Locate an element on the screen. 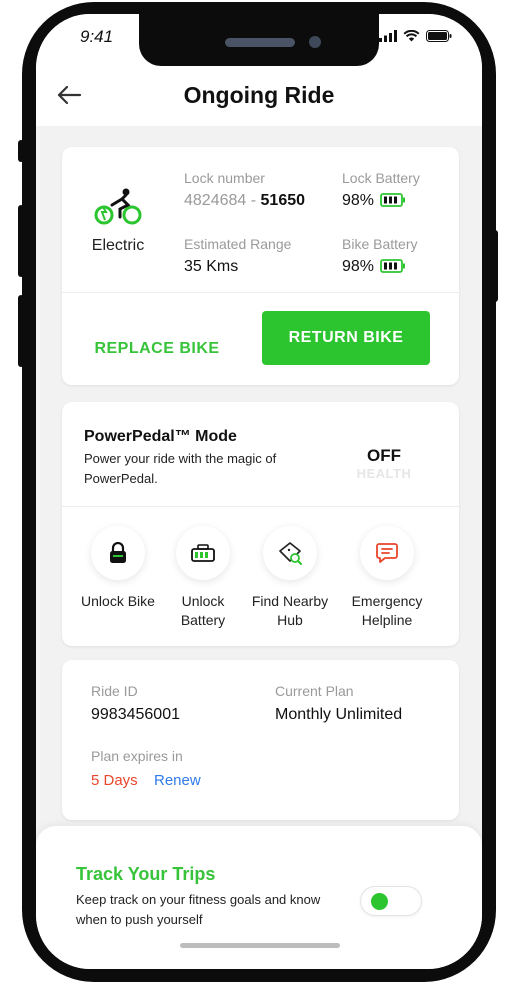 This screenshot has width=517, height=989. range-value: 35 Kms is located at coordinates (211, 266).